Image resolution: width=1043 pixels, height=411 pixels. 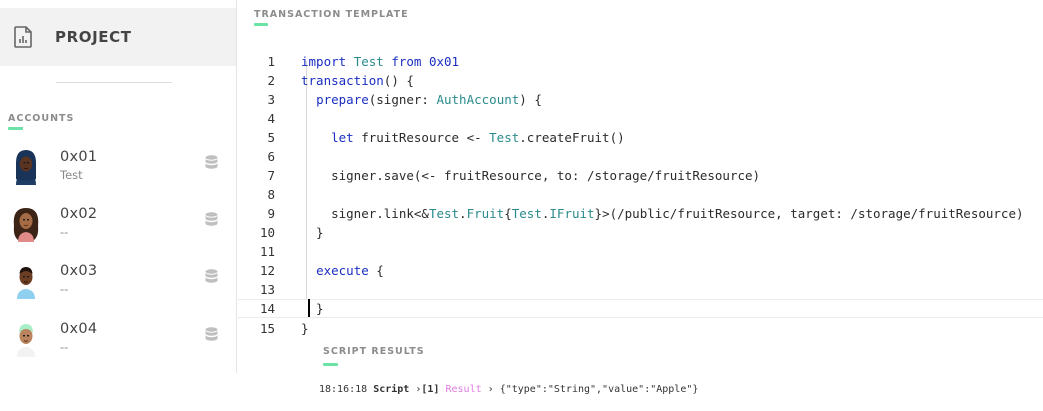 I want to click on line-number: 15, so click(x=267, y=328).